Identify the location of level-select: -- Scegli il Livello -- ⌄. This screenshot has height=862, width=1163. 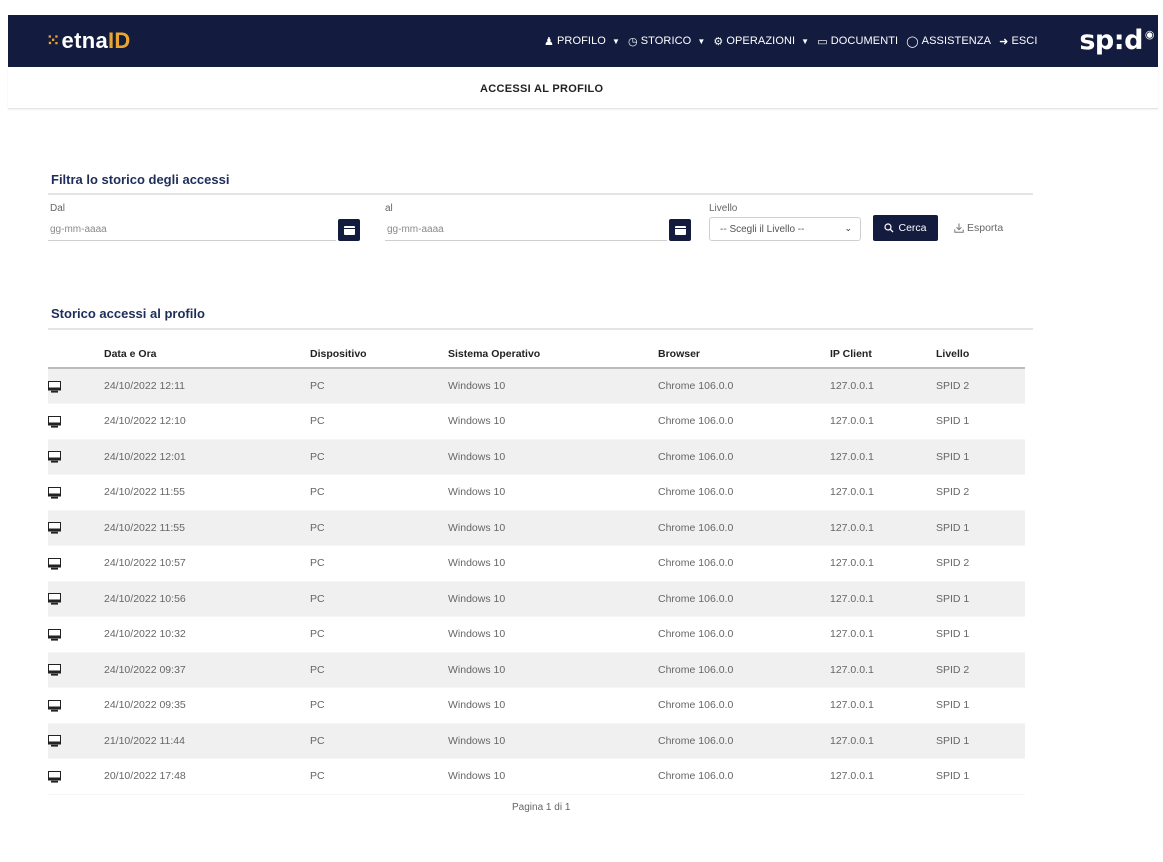
(785, 229).